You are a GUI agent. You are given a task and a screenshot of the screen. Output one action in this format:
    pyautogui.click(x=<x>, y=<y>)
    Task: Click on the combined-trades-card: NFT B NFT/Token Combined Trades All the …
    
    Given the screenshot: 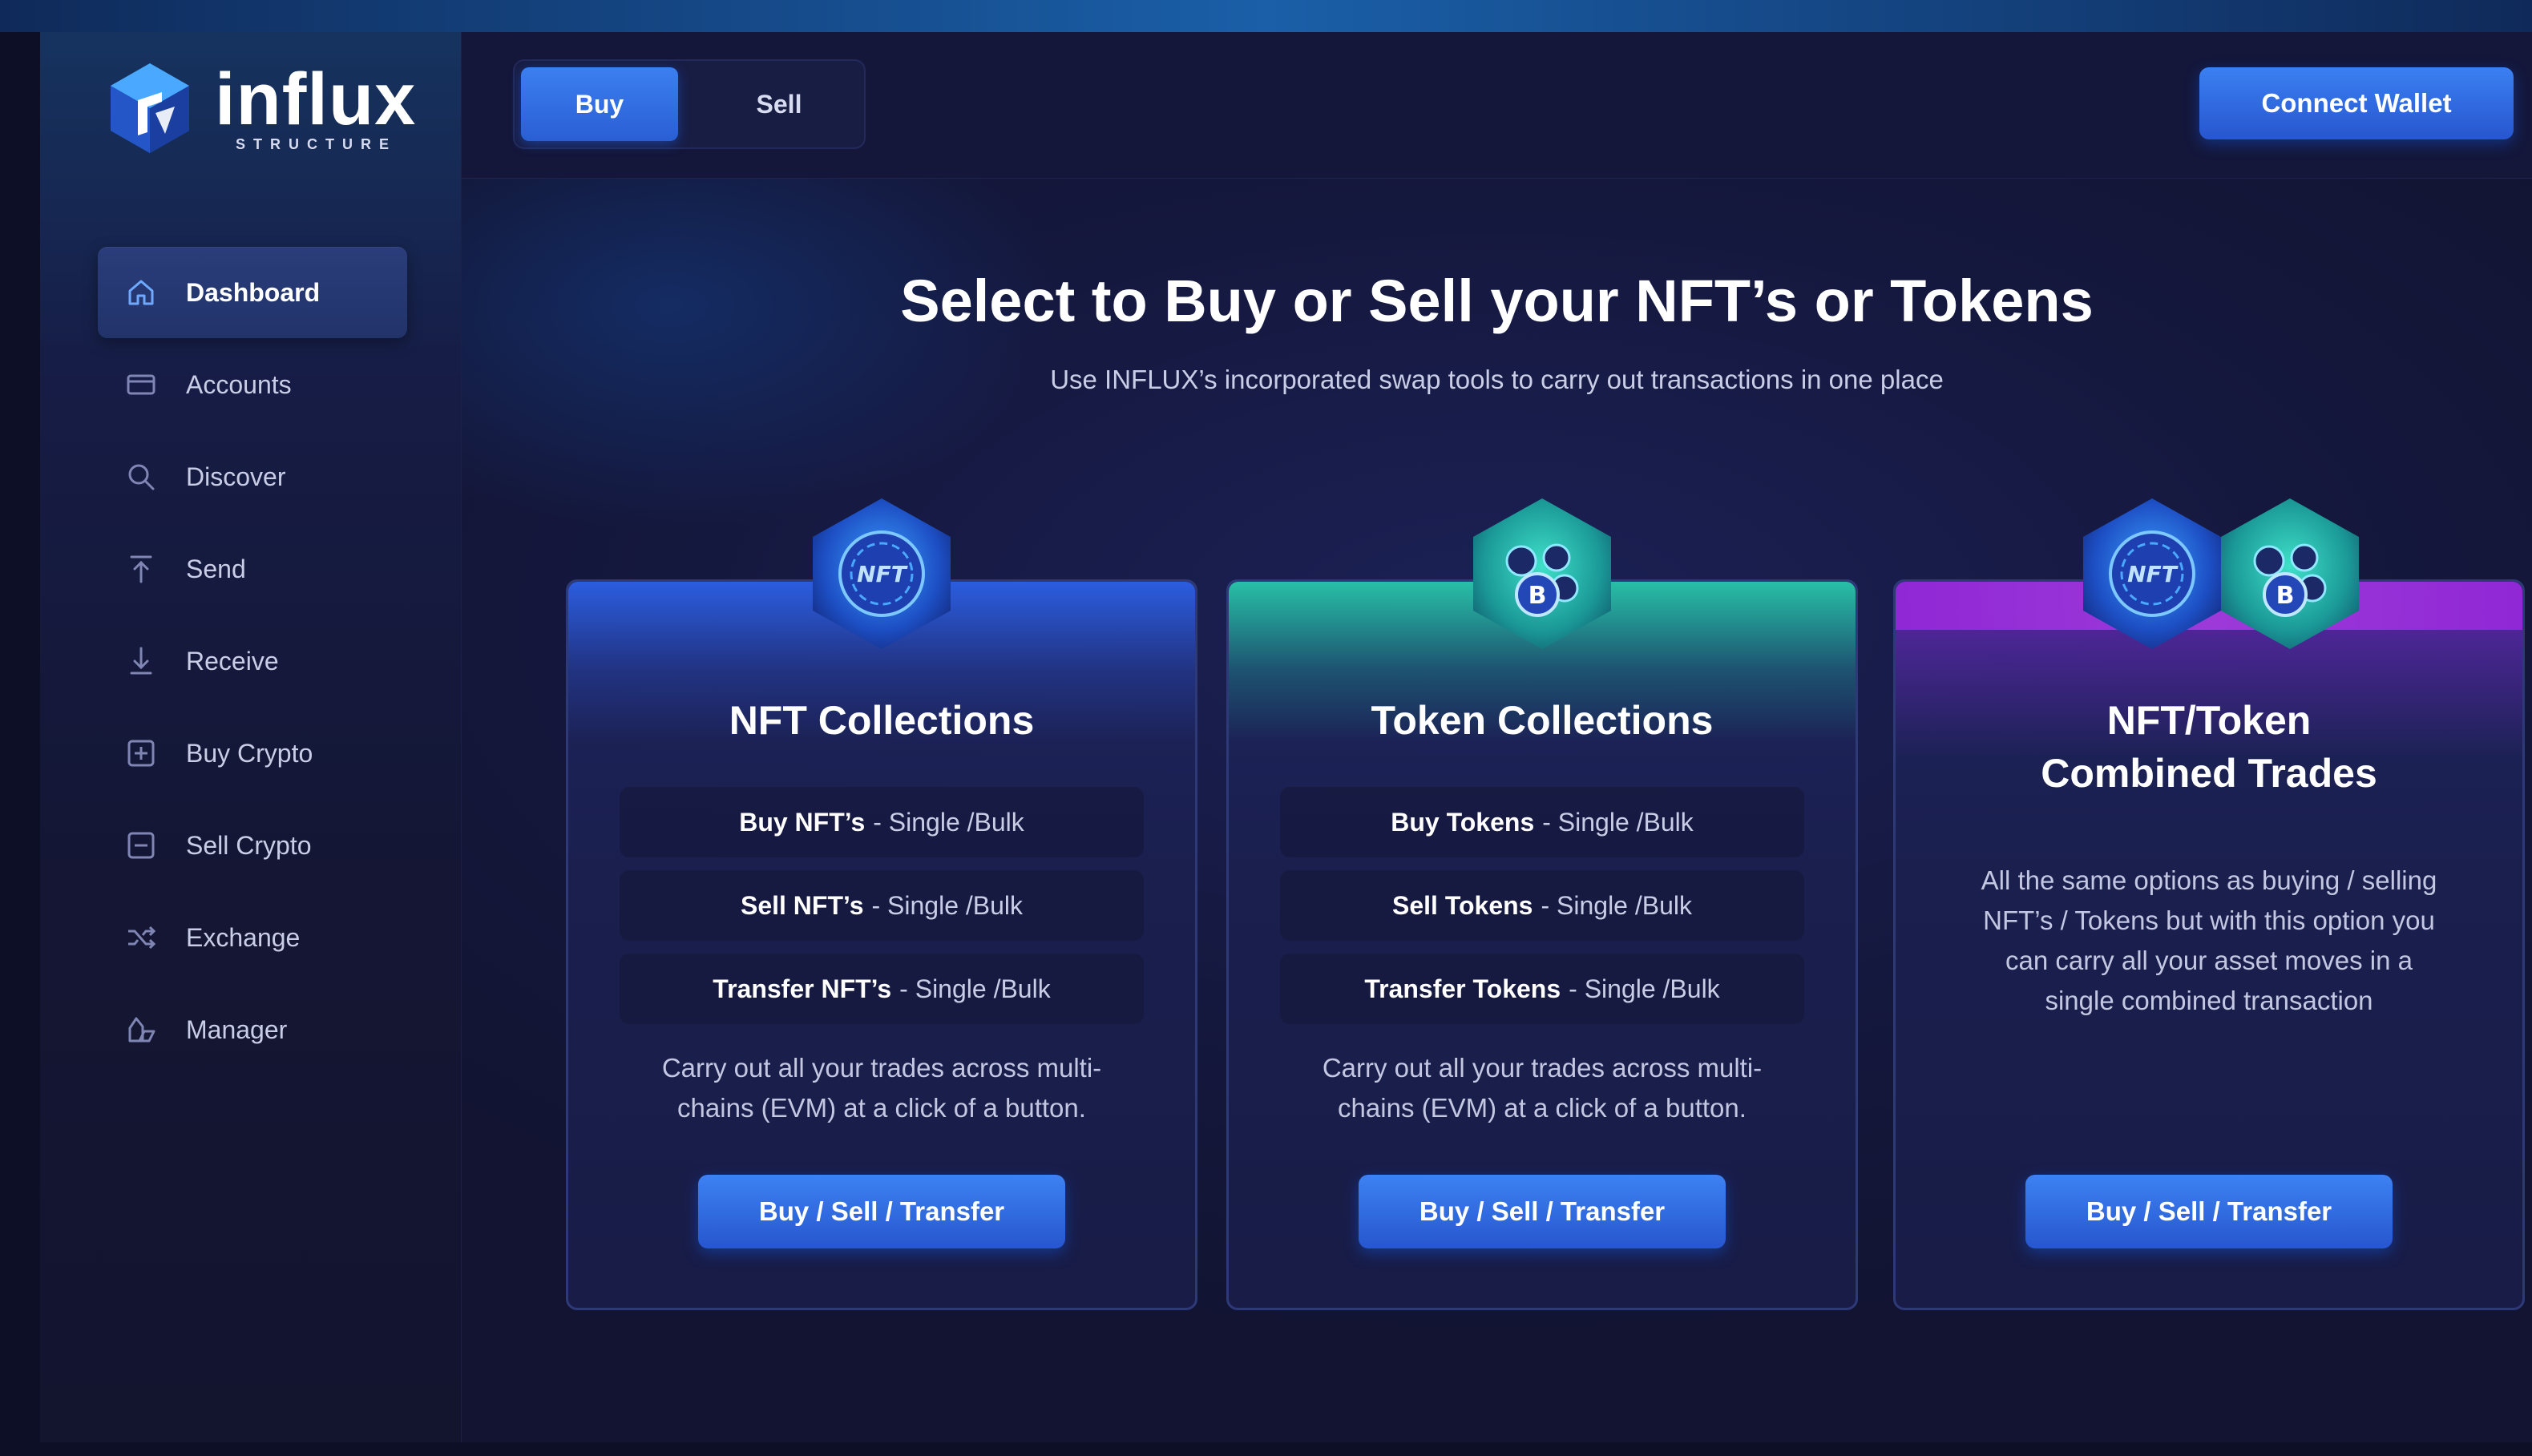 What is the action you would take?
    pyautogui.click(x=2209, y=904)
    